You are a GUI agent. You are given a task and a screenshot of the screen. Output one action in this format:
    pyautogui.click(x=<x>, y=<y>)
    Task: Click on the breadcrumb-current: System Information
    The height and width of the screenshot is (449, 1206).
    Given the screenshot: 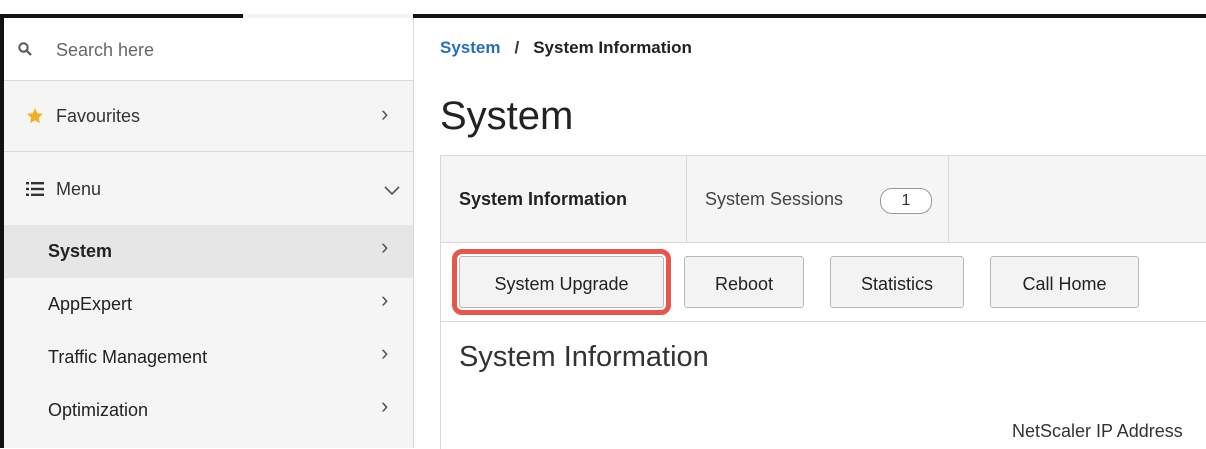 What is the action you would take?
    pyautogui.click(x=612, y=47)
    